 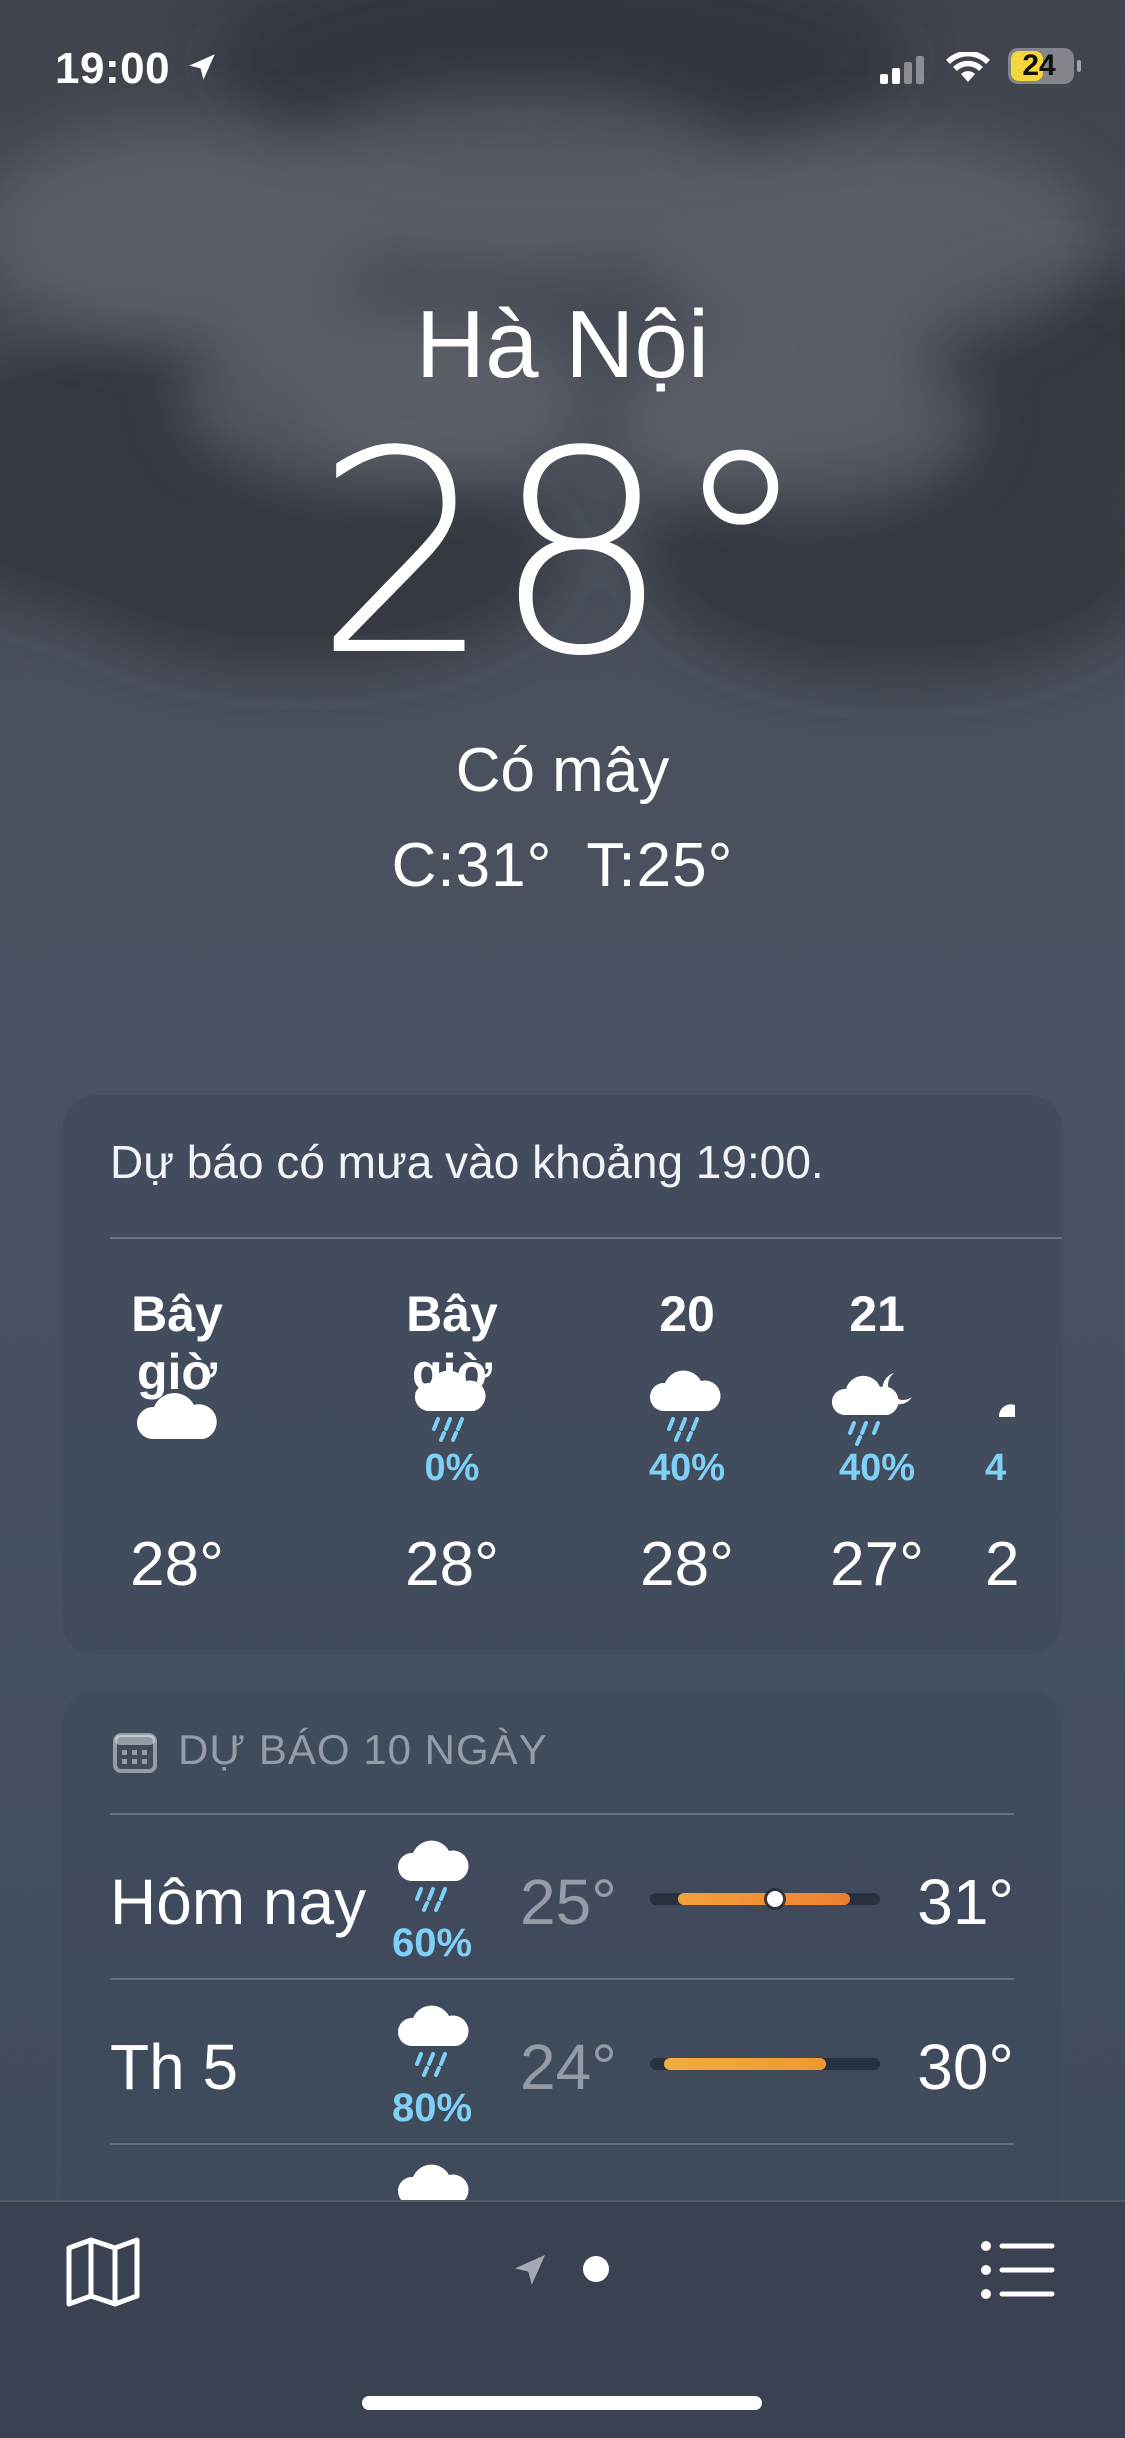 What do you see at coordinates (103, 2272) in the screenshot?
I see `map-icon` at bounding box center [103, 2272].